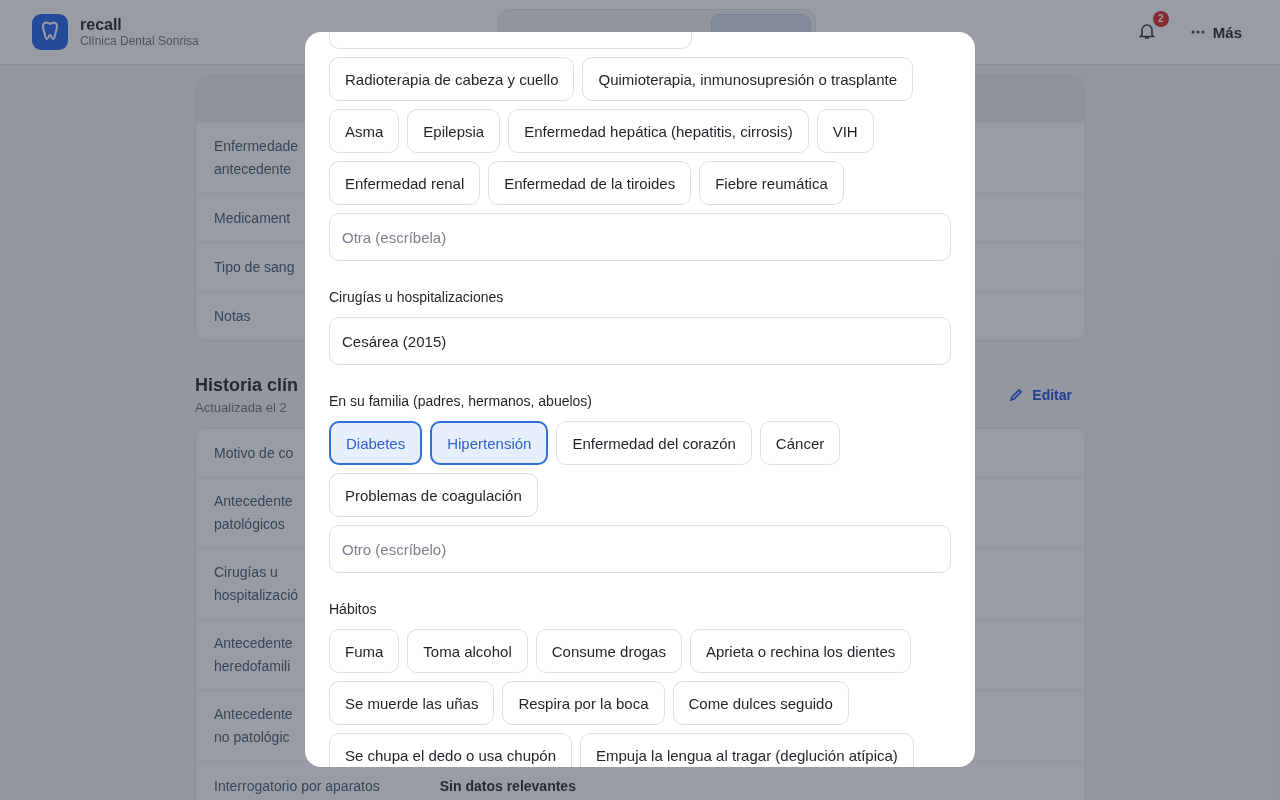 The height and width of the screenshot is (800, 1280). What do you see at coordinates (450, 750) in the screenshot?
I see `option-chip: Se chupa el dedo o usa chupón` at bounding box center [450, 750].